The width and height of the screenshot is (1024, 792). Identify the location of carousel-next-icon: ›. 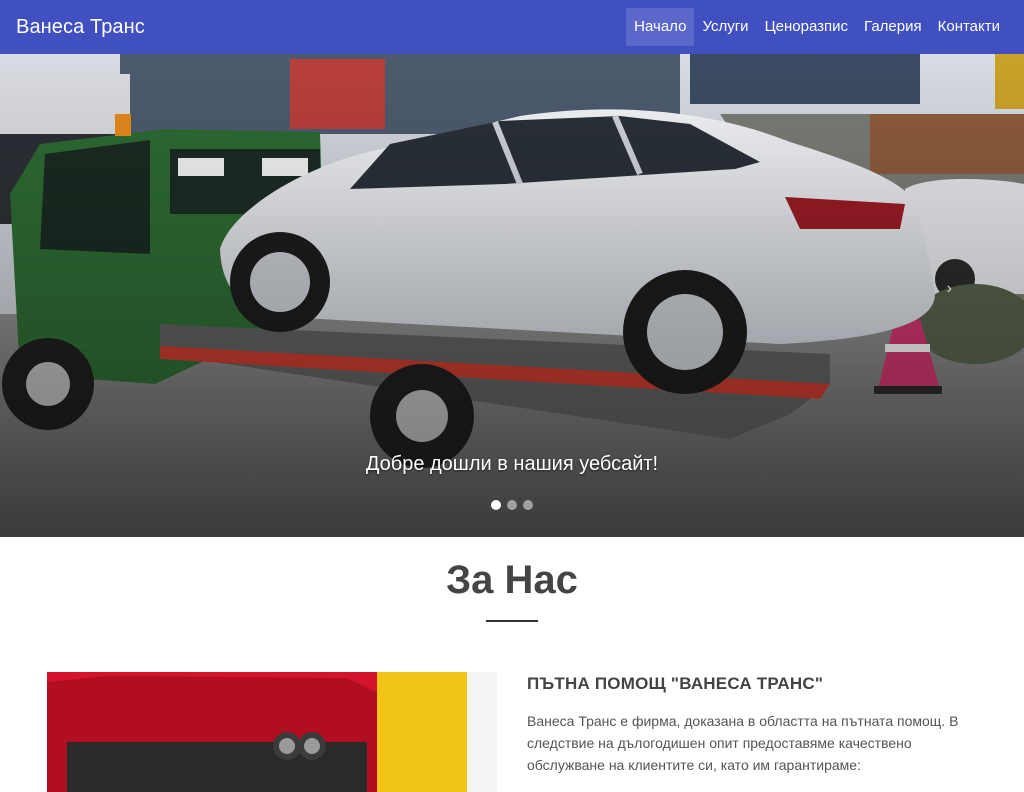
(949, 289).